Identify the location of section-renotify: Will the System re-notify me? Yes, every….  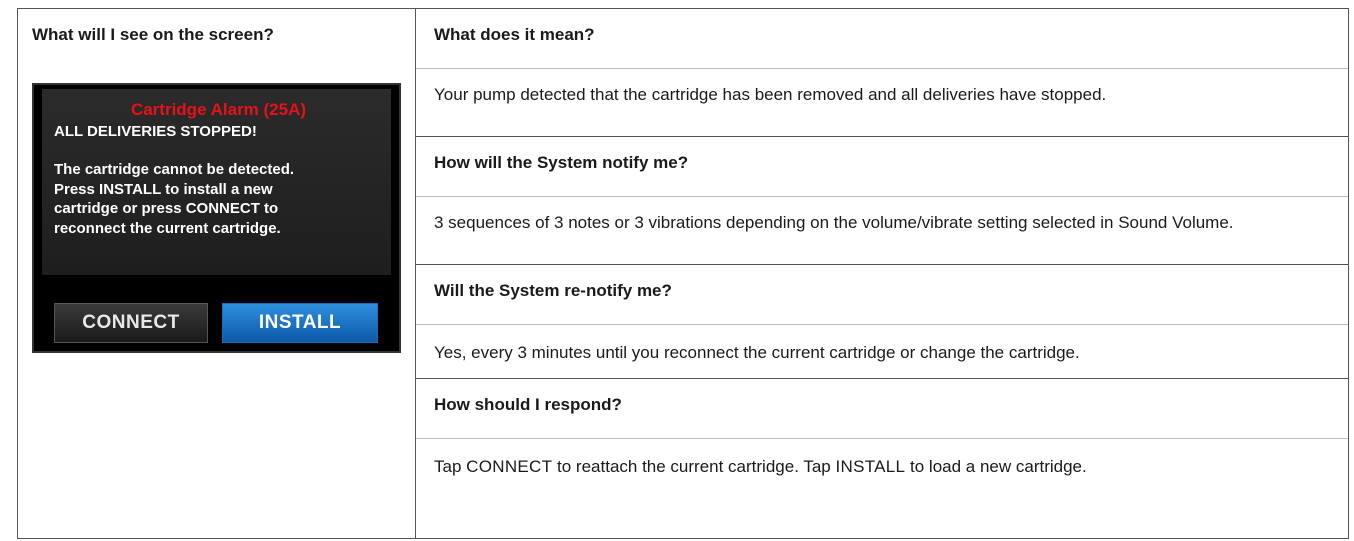
(882, 322).